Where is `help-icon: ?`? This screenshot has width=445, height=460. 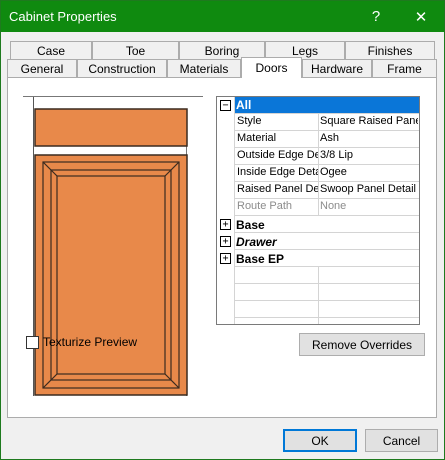 help-icon: ? is located at coordinates (376, 16).